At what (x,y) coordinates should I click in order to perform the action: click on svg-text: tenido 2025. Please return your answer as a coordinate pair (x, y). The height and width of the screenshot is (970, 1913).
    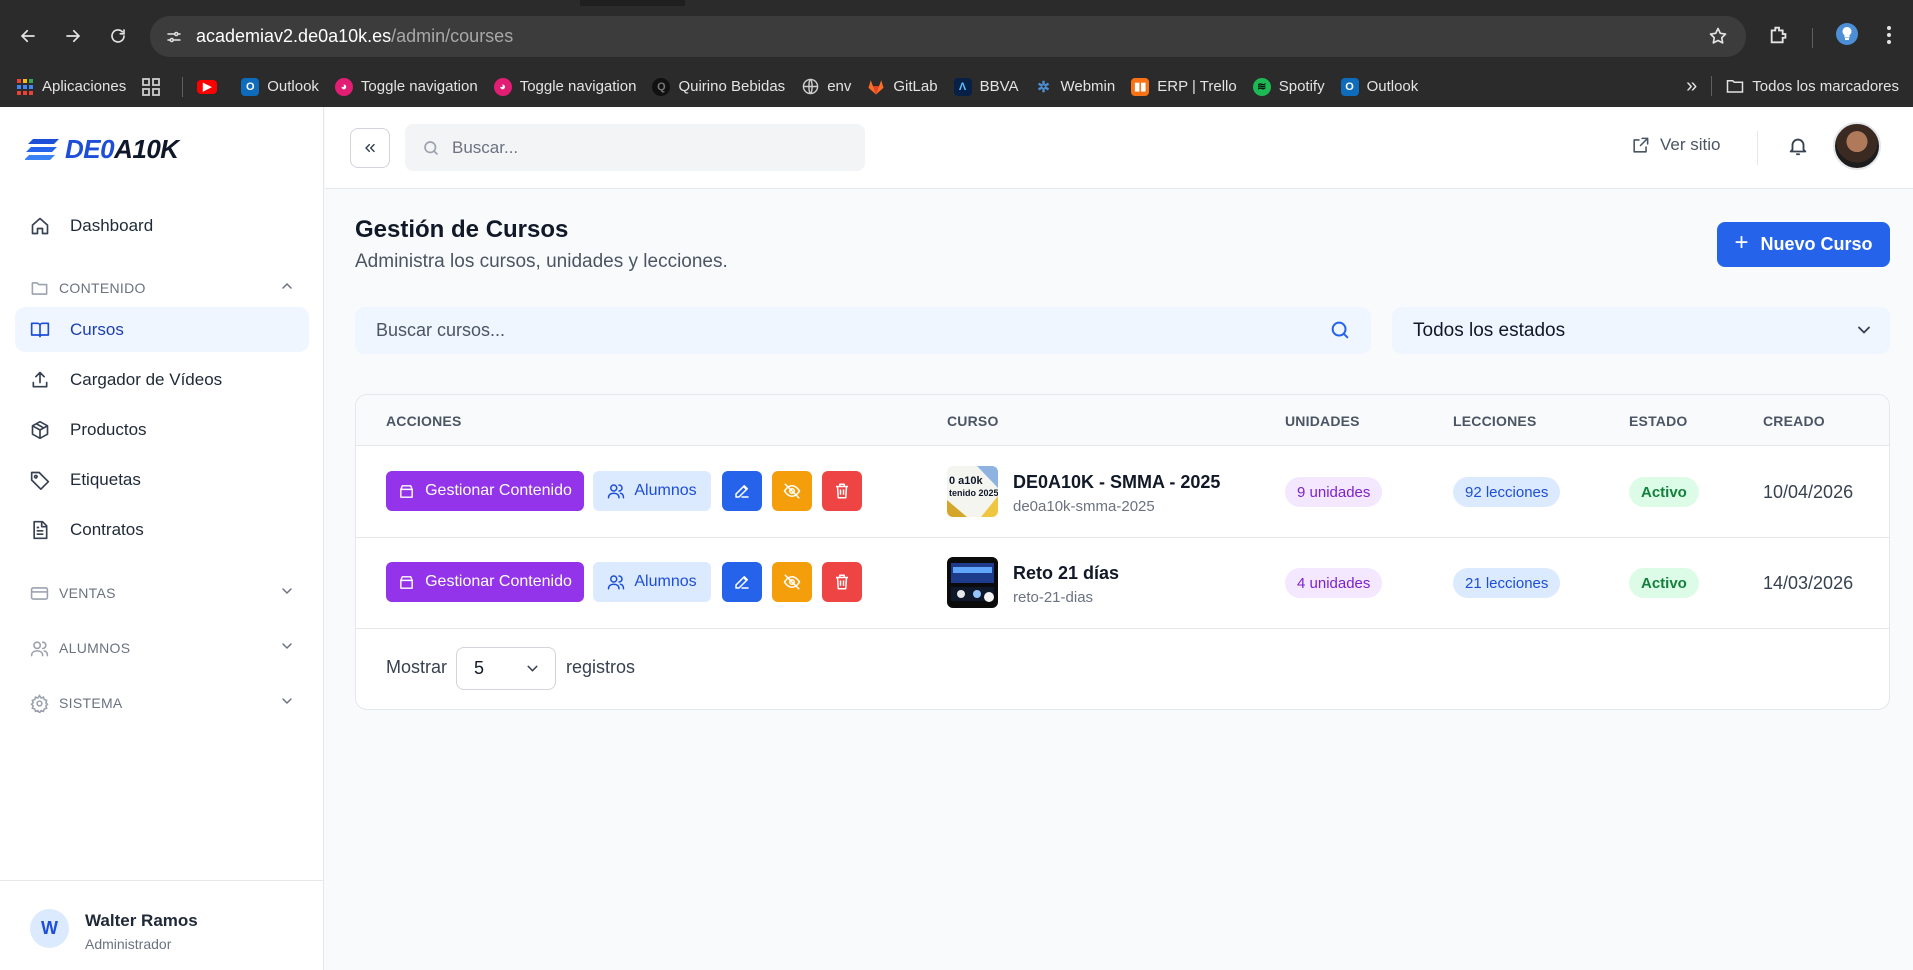
    Looking at the image, I should click on (973, 493).